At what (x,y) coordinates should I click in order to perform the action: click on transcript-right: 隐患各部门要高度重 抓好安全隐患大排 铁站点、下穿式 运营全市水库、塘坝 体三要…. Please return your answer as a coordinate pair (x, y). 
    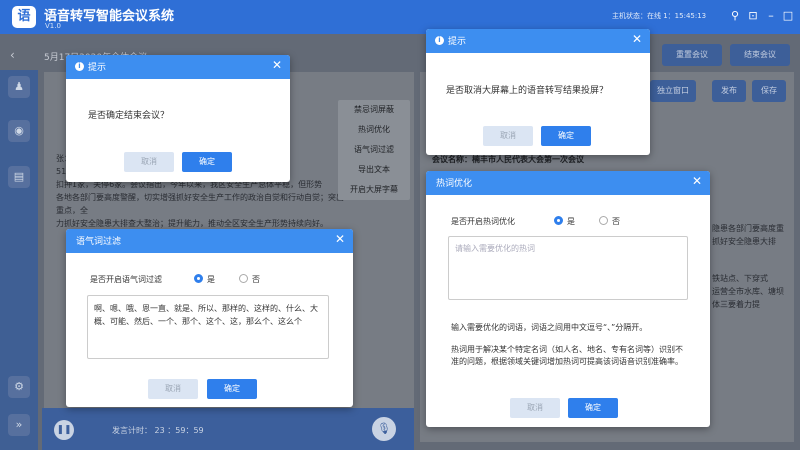
    Looking at the image, I should click on (748, 266).